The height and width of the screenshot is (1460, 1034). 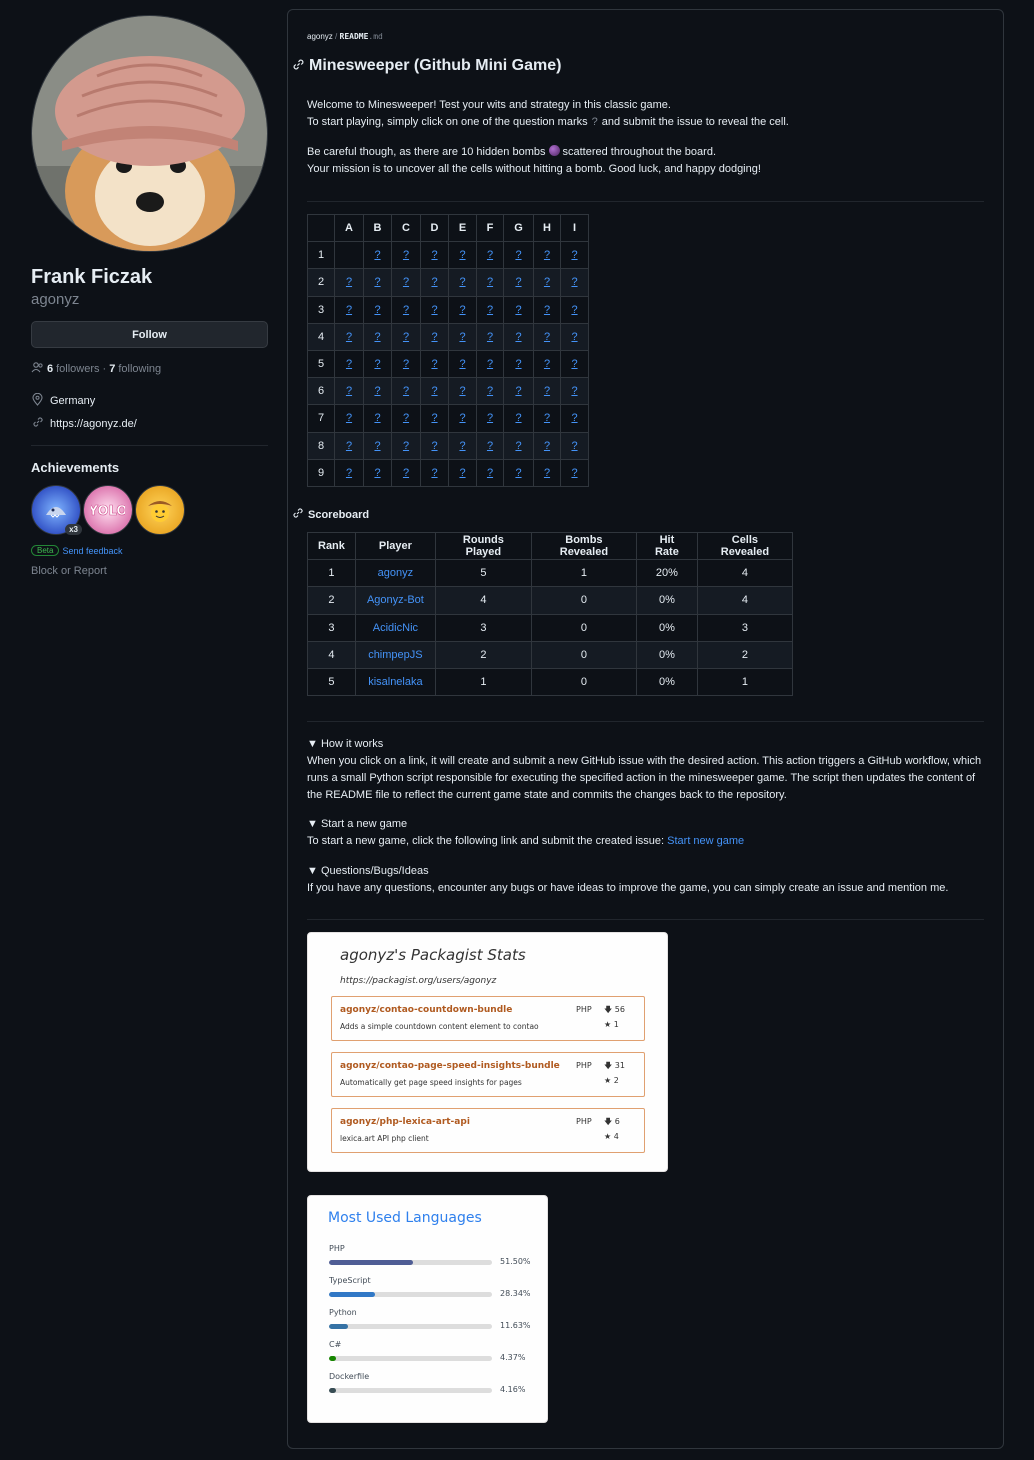 I want to click on player-link: AcidicNic, so click(x=395, y=628).